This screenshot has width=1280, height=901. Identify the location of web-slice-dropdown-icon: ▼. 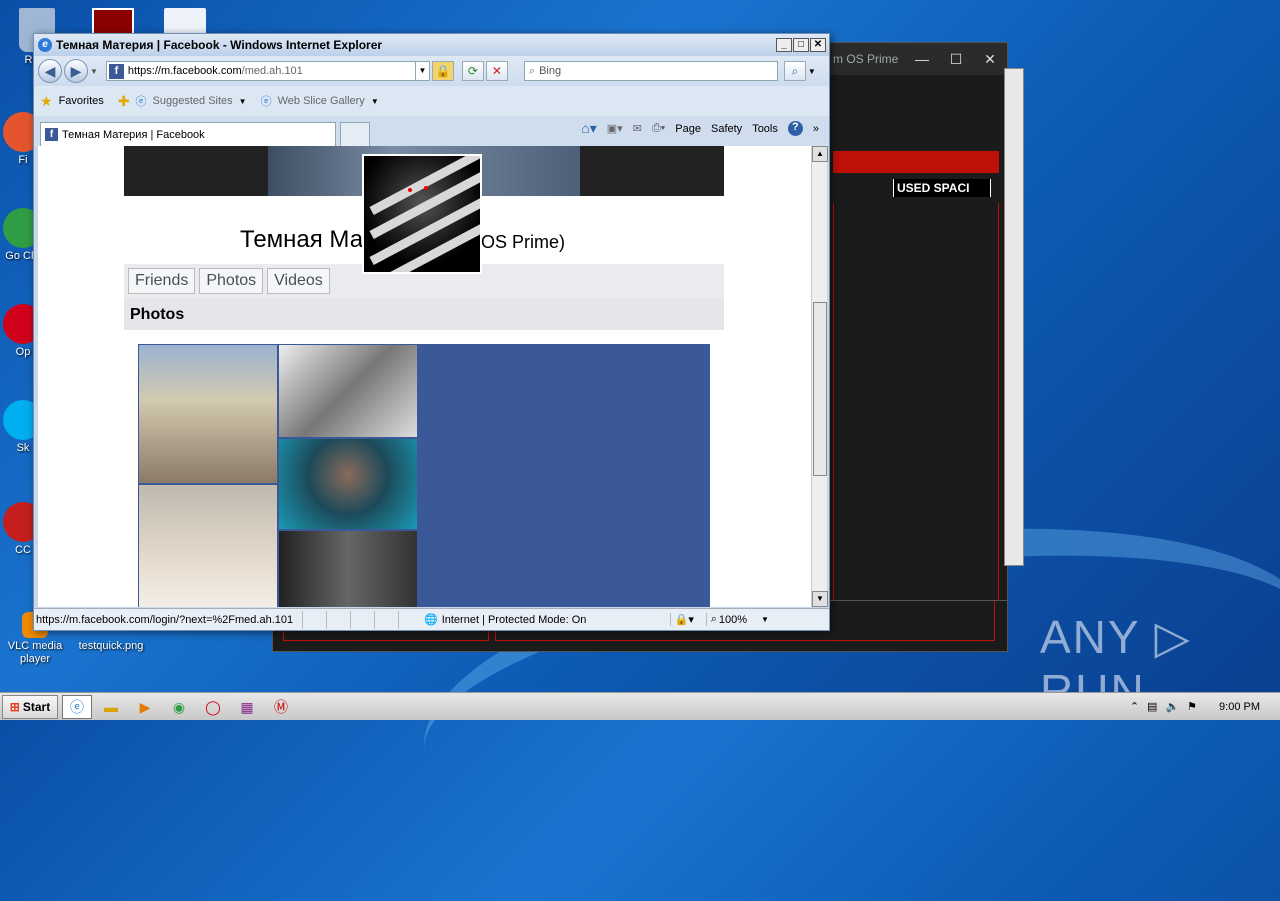
(375, 101).